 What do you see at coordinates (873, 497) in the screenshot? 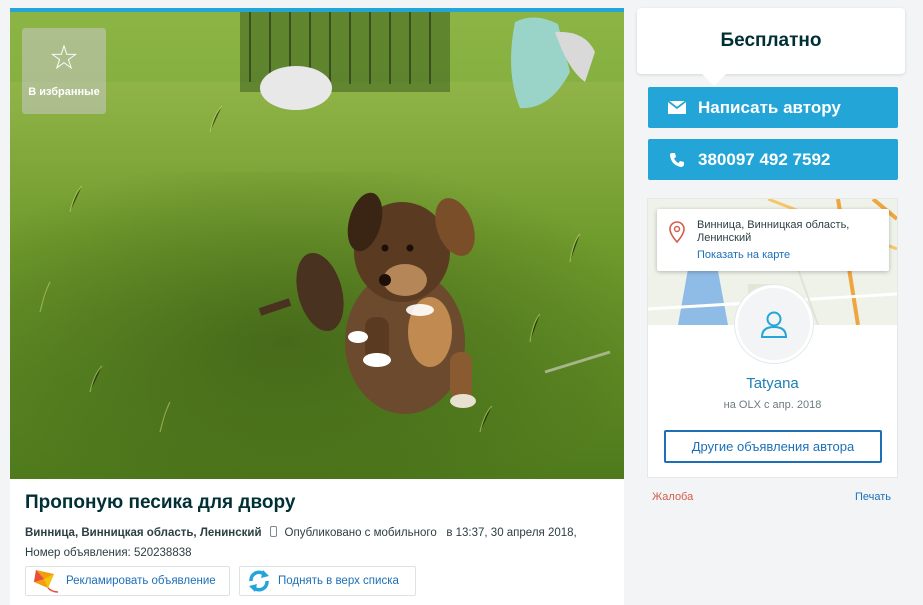
I see `print-link: Печать` at bounding box center [873, 497].